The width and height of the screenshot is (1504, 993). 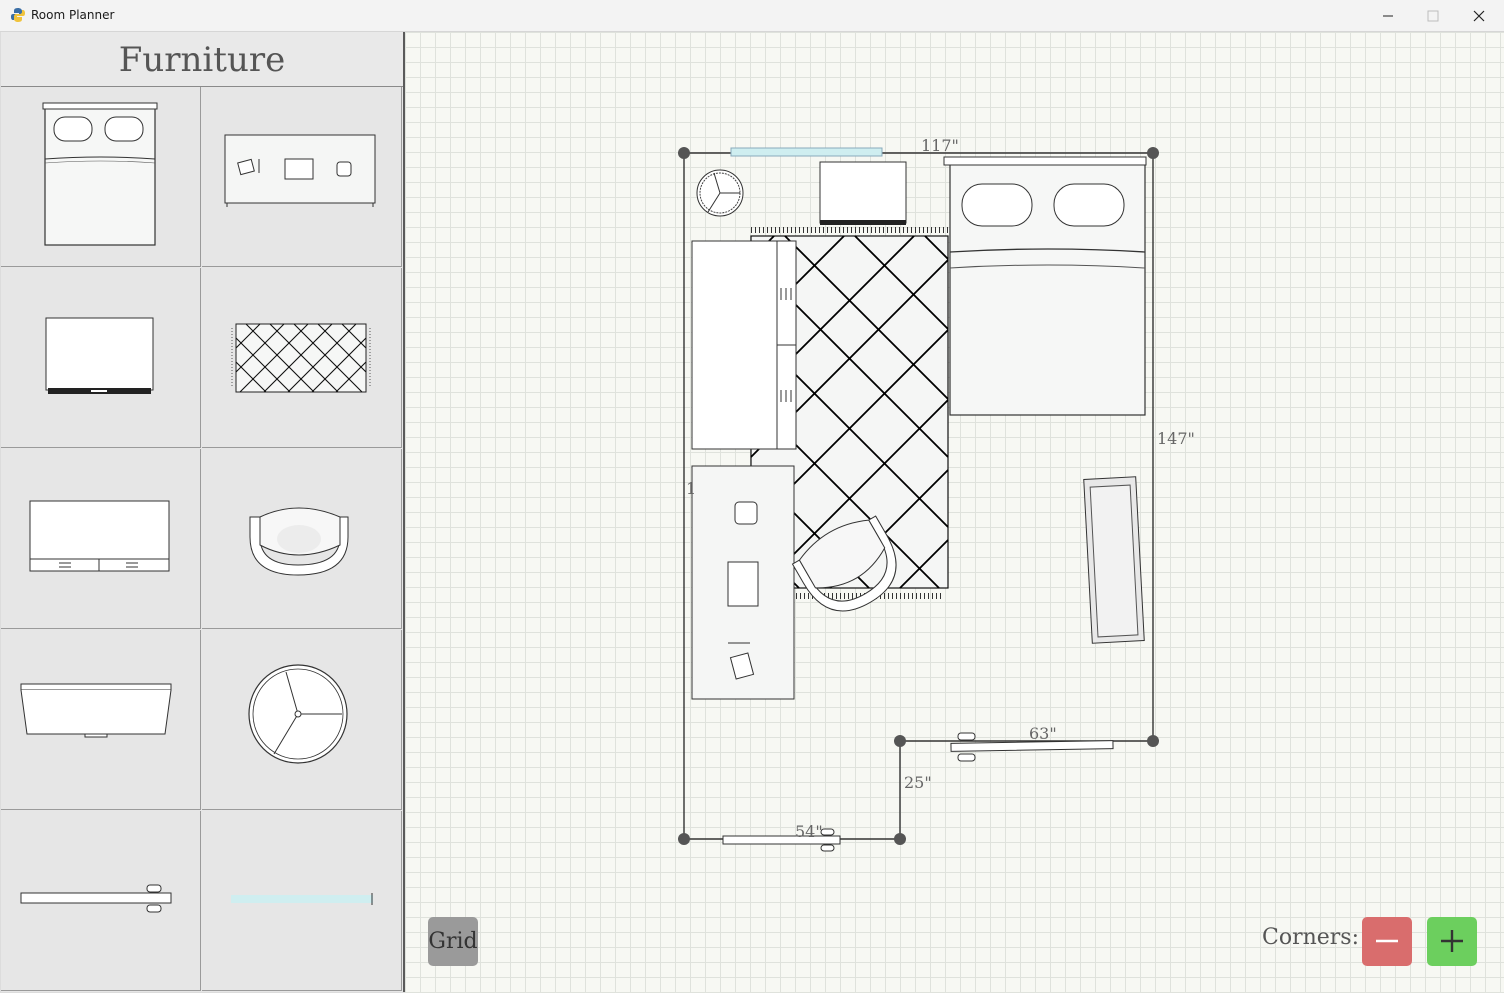 What do you see at coordinates (96, 710) in the screenshot?
I see `bench-icon` at bounding box center [96, 710].